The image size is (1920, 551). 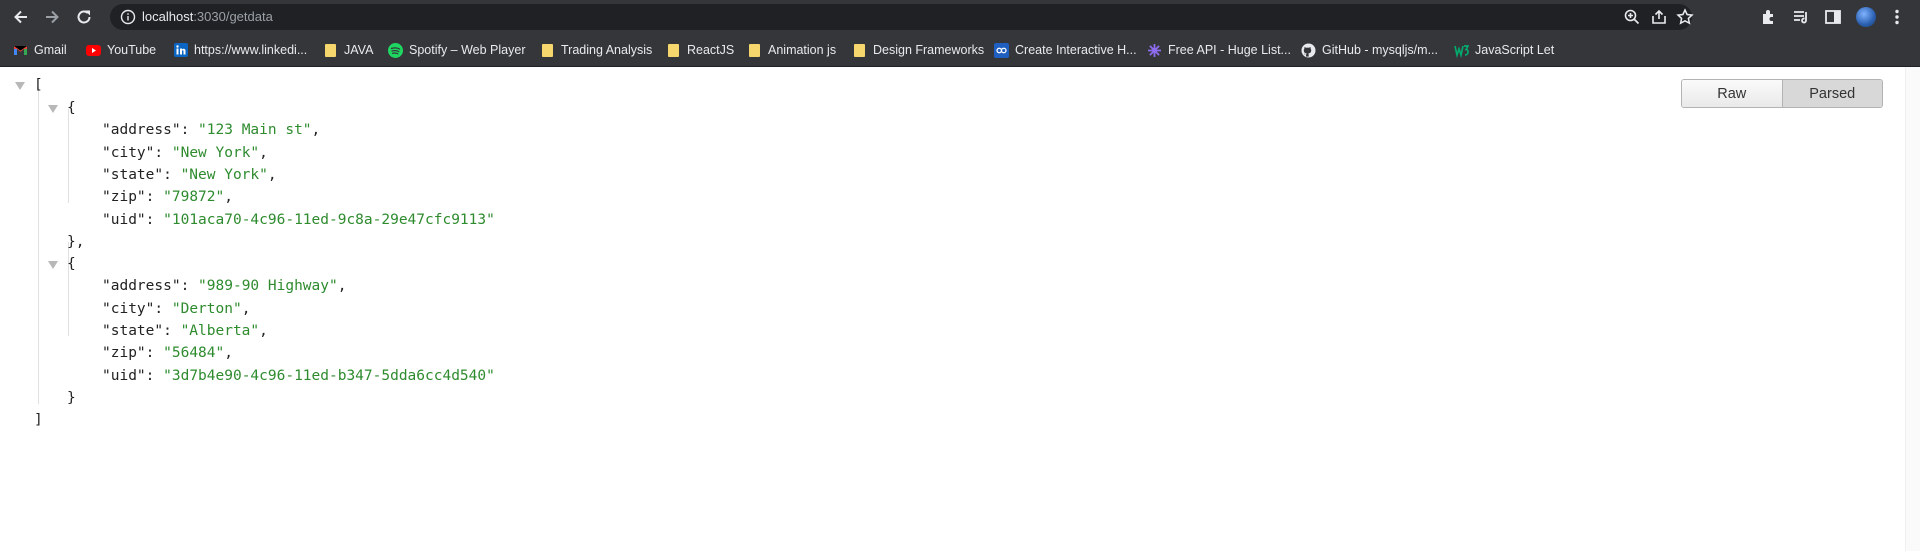 What do you see at coordinates (84, 17) in the screenshot?
I see `reload-icon` at bounding box center [84, 17].